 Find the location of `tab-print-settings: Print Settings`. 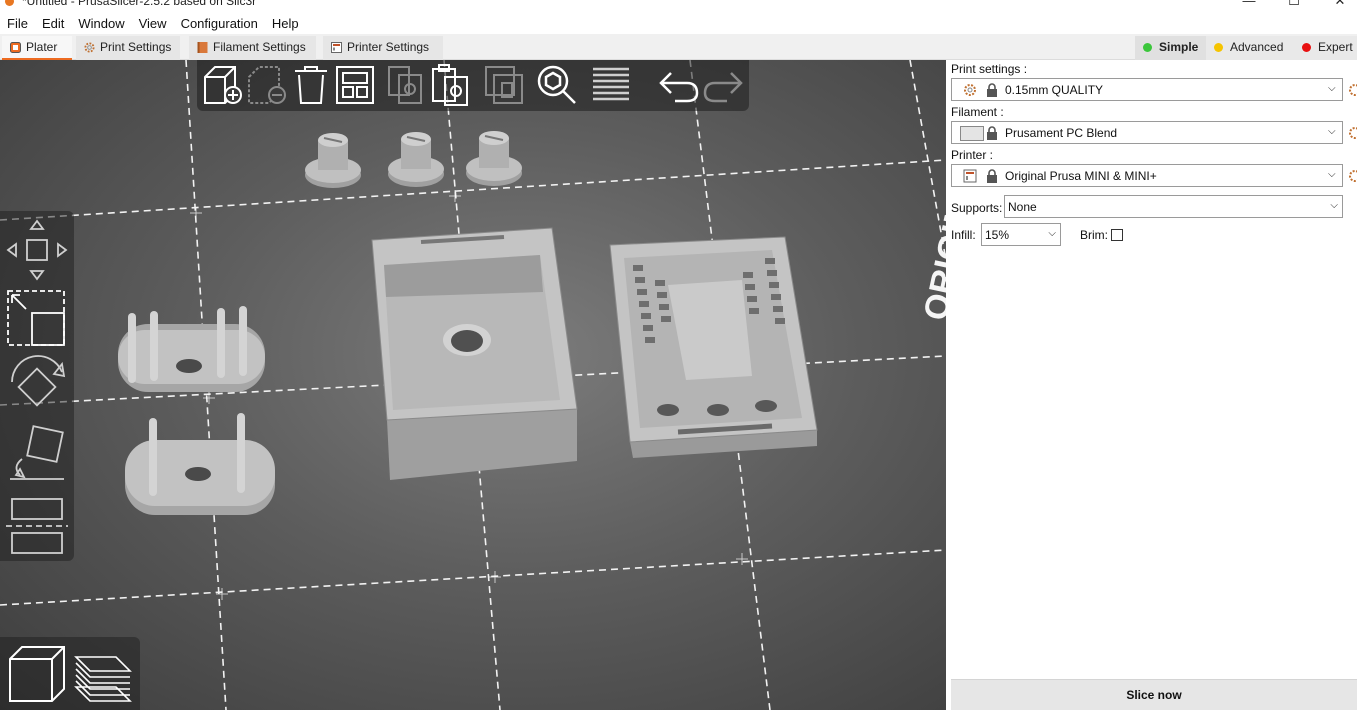

tab-print-settings: Print Settings is located at coordinates (128, 48).